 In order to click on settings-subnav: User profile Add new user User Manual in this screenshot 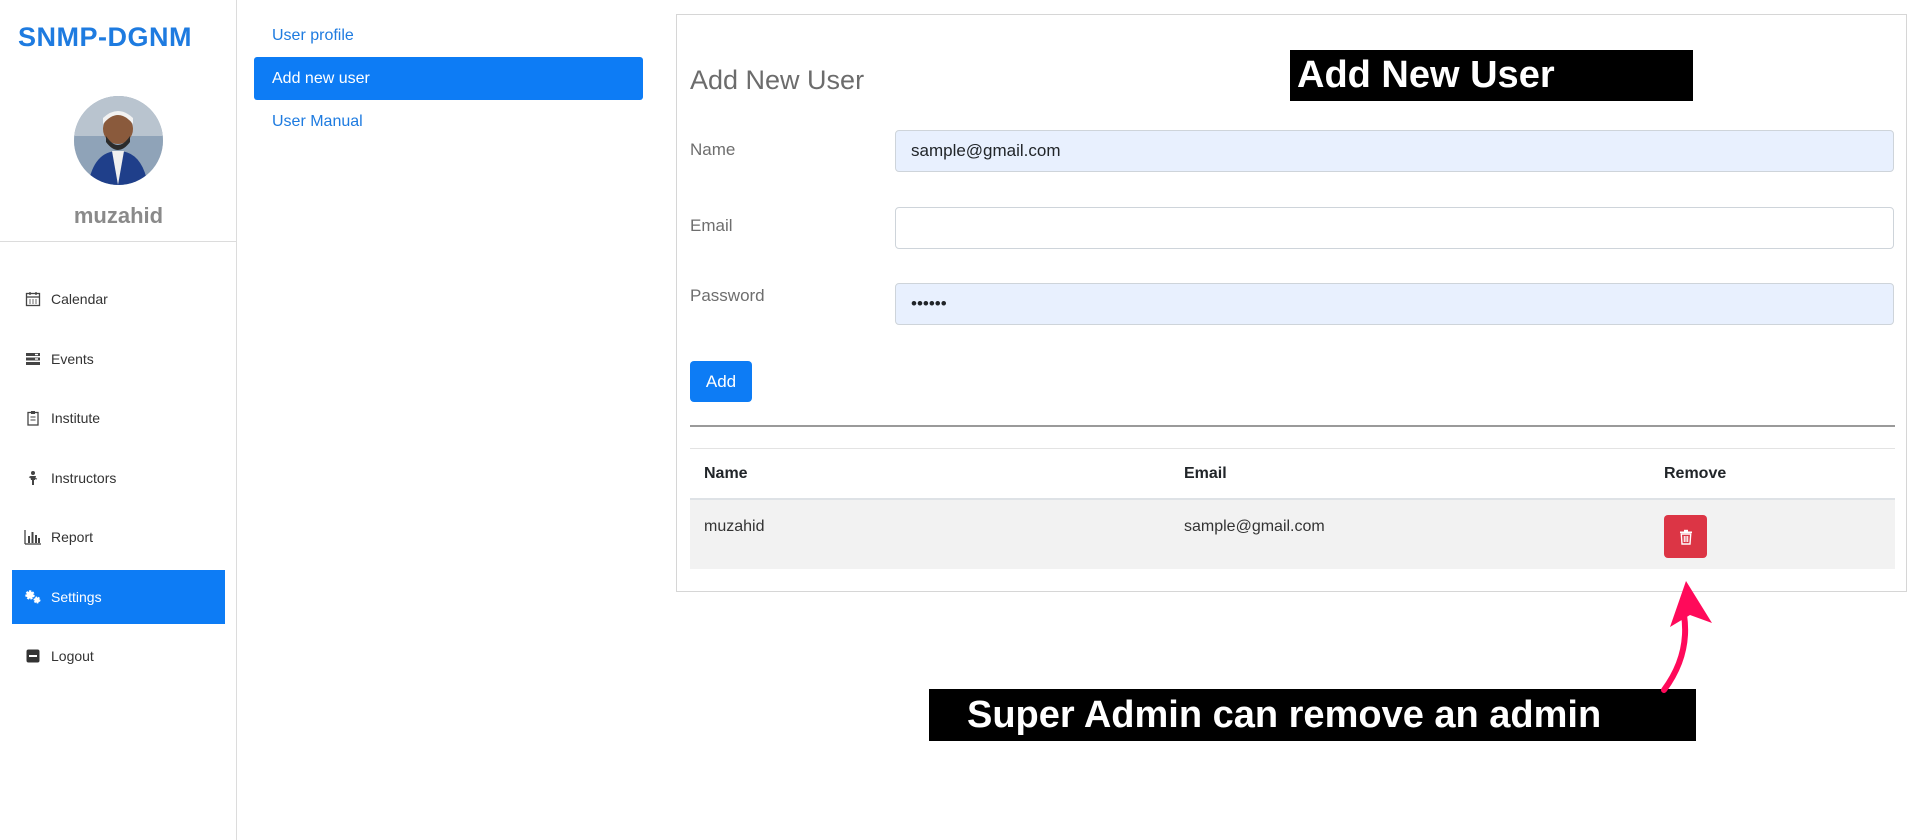, I will do `click(448, 78)`.